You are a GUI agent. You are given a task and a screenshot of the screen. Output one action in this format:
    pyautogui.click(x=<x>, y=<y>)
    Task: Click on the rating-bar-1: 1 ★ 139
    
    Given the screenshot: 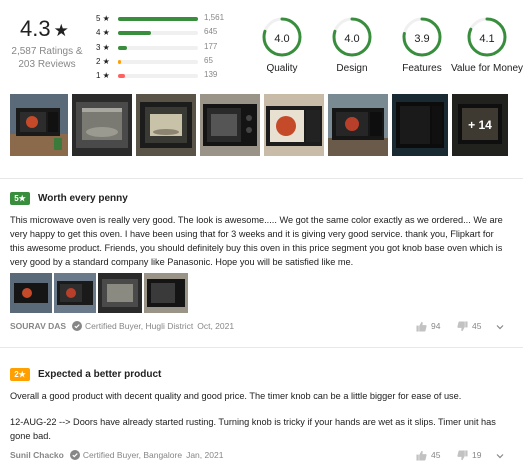 What is the action you would take?
    pyautogui.click(x=166, y=77)
    